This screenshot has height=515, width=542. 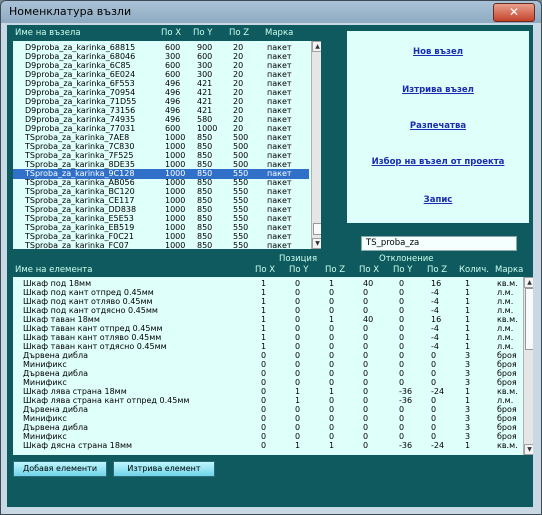 What do you see at coordinates (161, 138) in the screenshot?
I see `node-row: TSproba_za_karinka_7AE8 1000 850 500 пакет` at bounding box center [161, 138].